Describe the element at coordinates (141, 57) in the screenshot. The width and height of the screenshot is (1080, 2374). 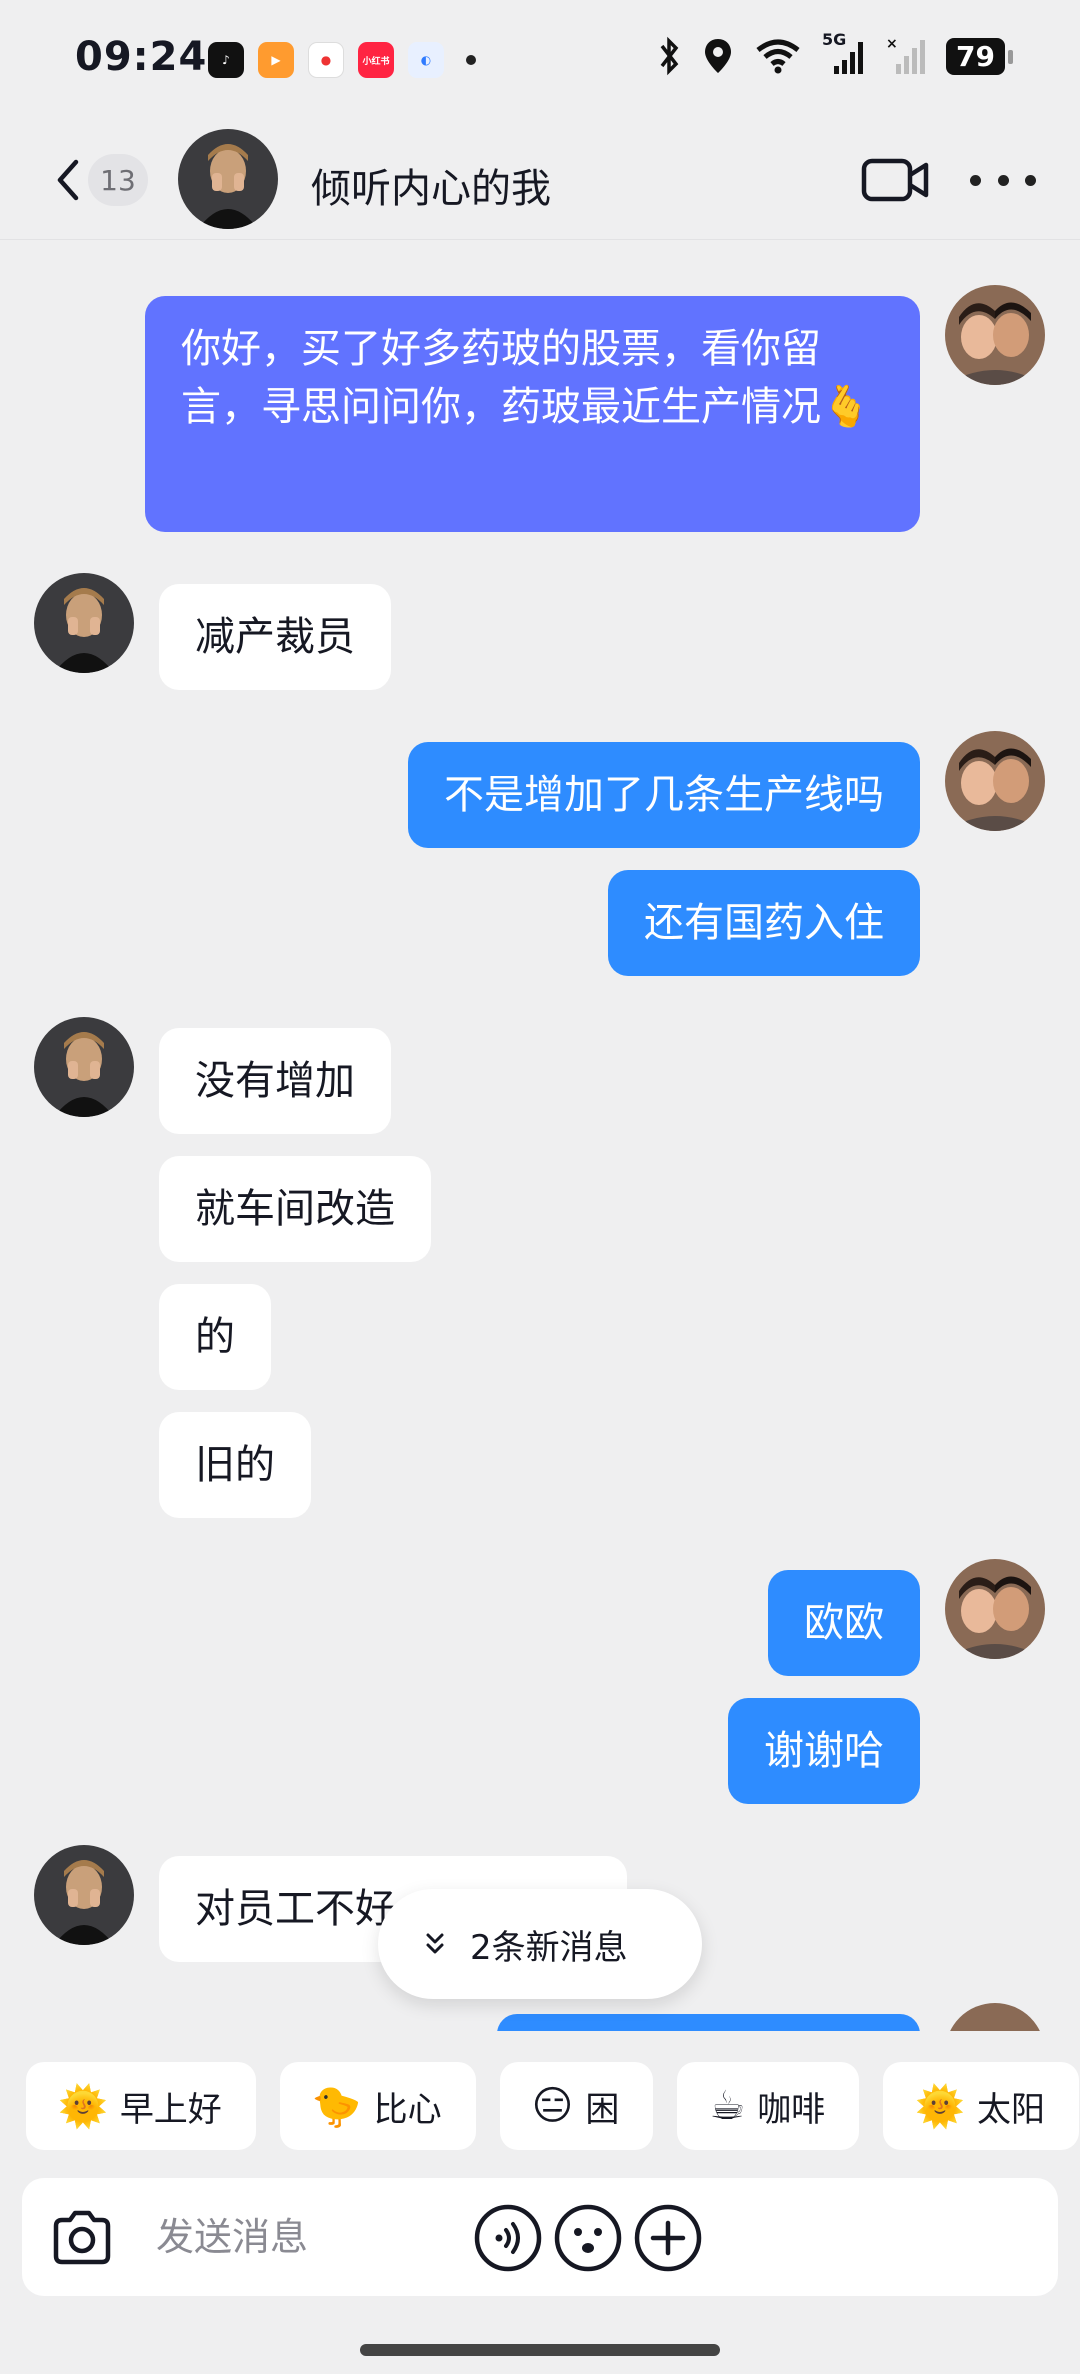
I see `status-time: 09:24` at that location.